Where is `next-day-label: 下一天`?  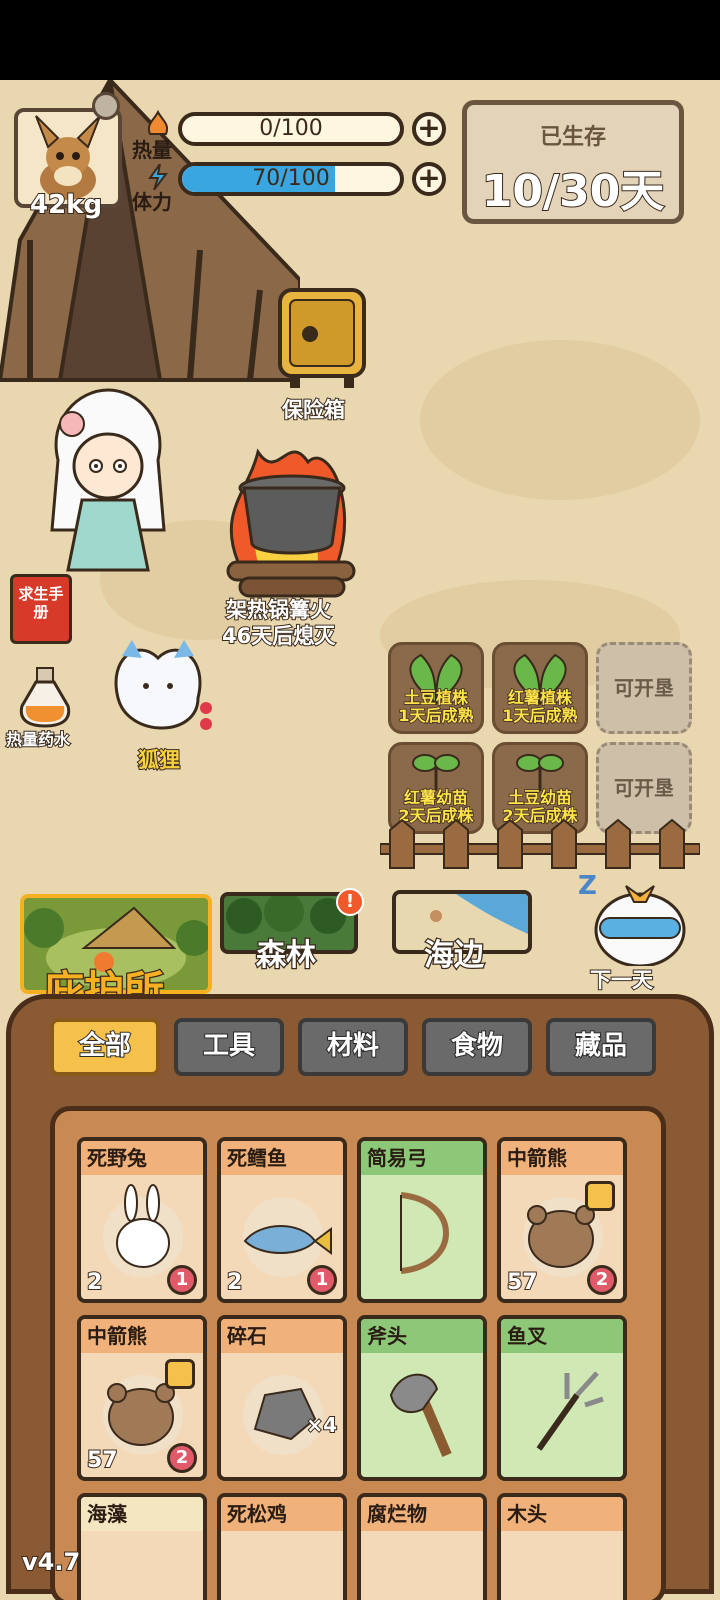 next-day-label: 下一天 is located at coordinates (621, 980).